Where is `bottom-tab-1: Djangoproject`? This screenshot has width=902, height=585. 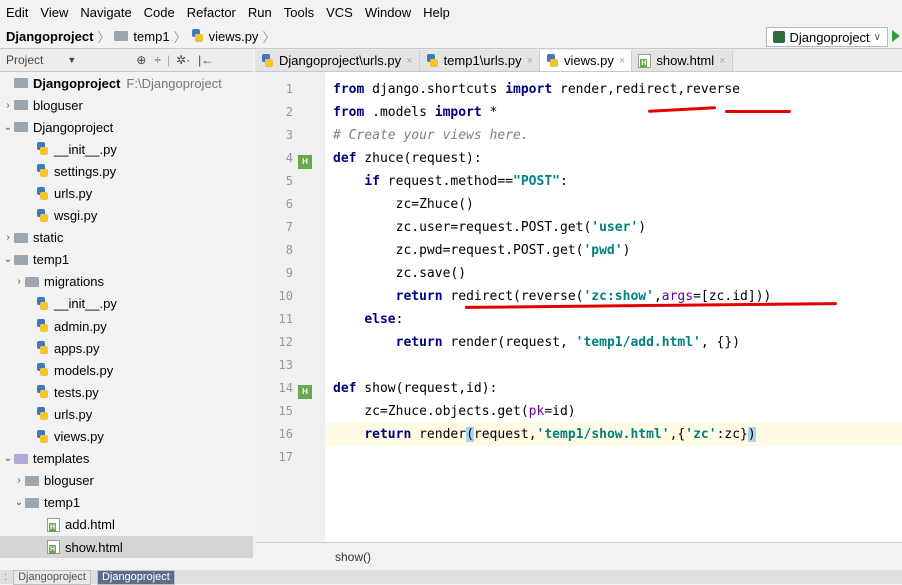 bottom-tab-1: Djangoproject is located at coordinates (52, 577).